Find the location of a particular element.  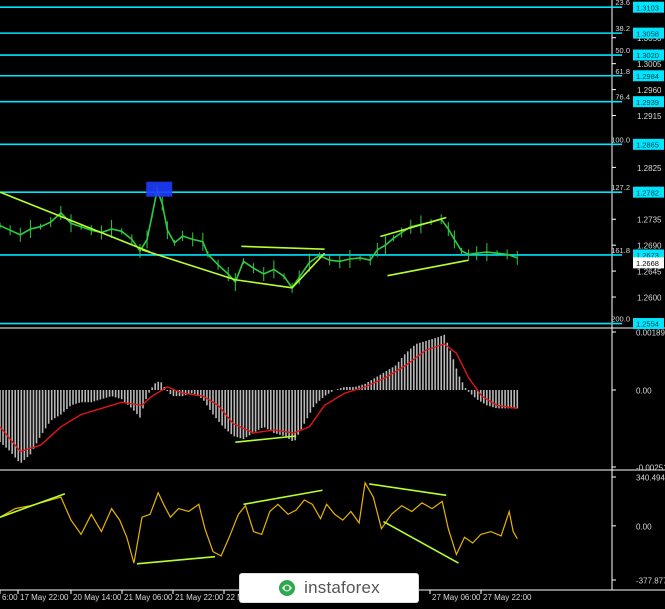

fib-level-price: 1.3058 is located at coordinates (647, 33).